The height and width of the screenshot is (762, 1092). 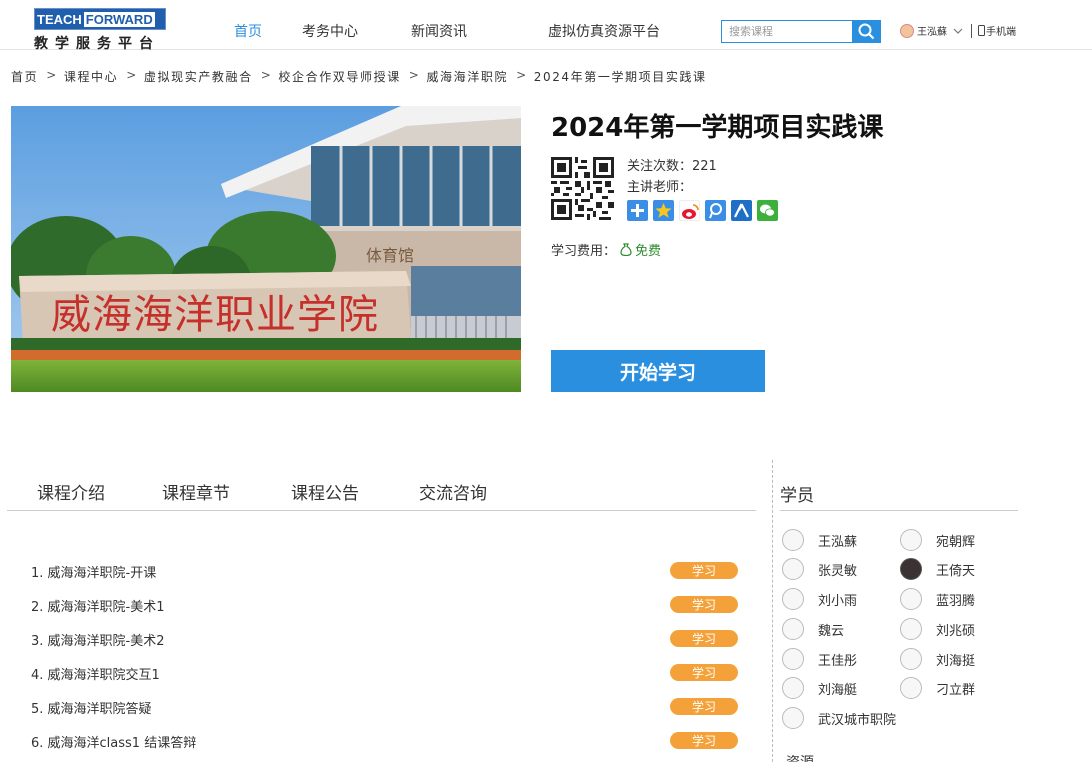 I want to click on student-item: 武汉城市职院, so click(x=839, y=718).